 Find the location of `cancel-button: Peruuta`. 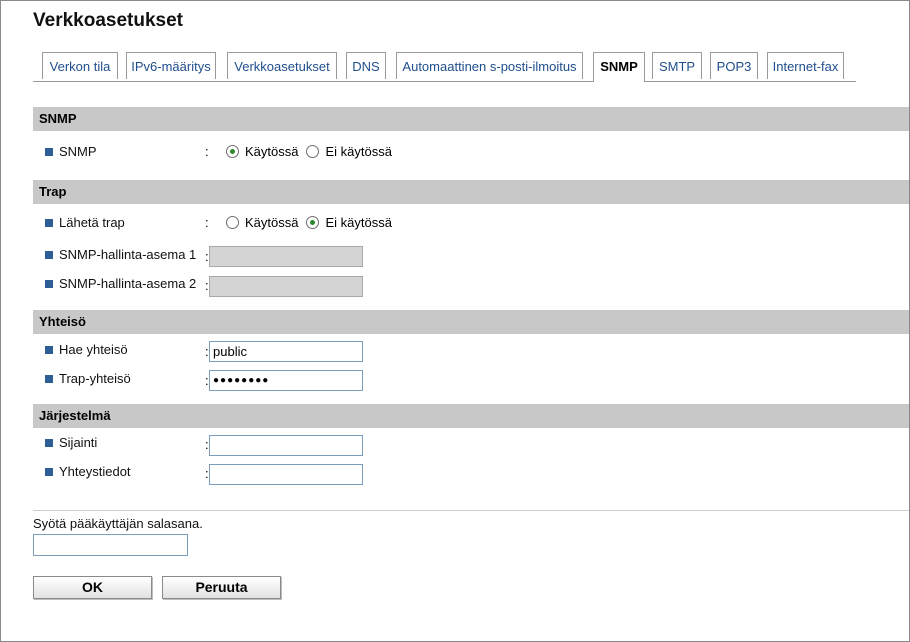

cancel-button: Peruuta is located at coordinates (221, 587).